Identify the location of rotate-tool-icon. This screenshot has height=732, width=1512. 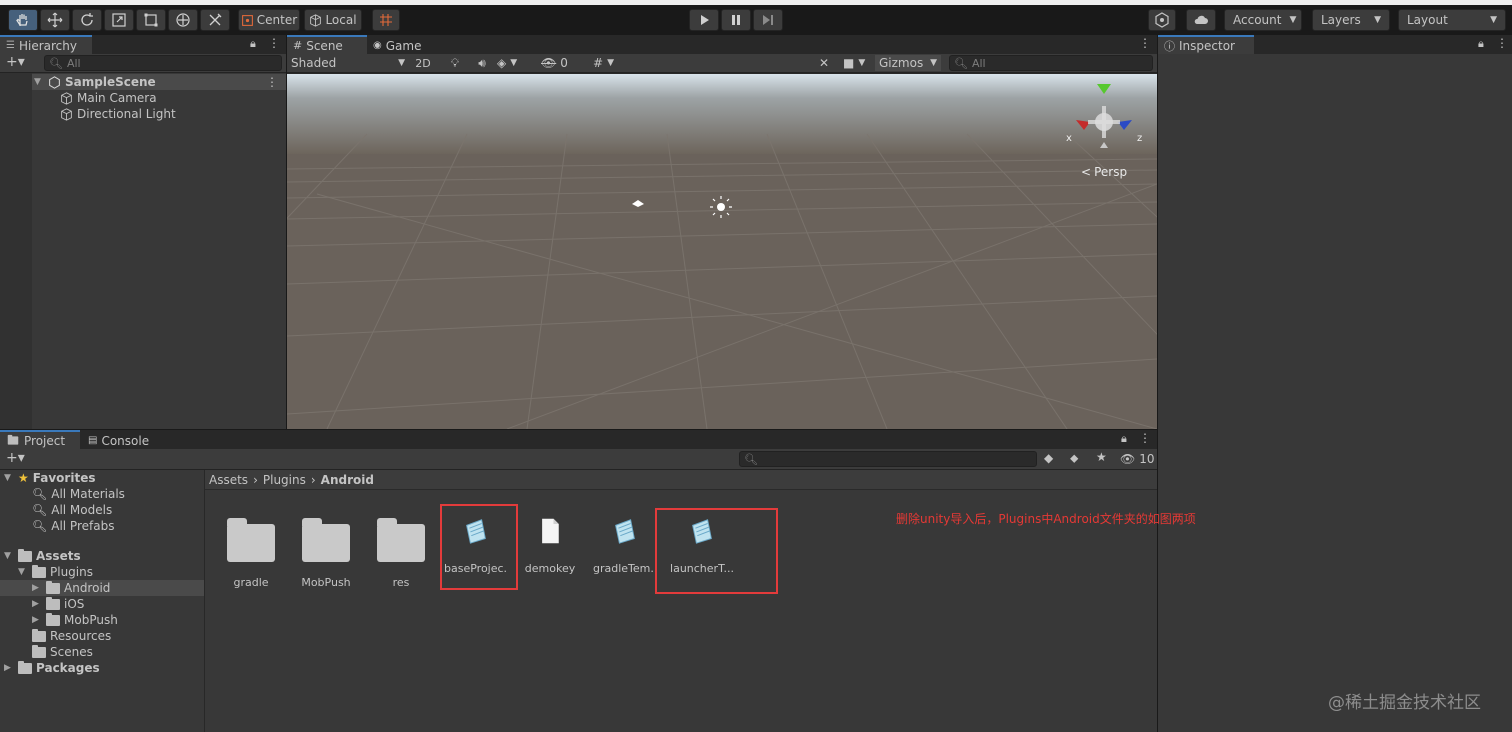
(87, 20).